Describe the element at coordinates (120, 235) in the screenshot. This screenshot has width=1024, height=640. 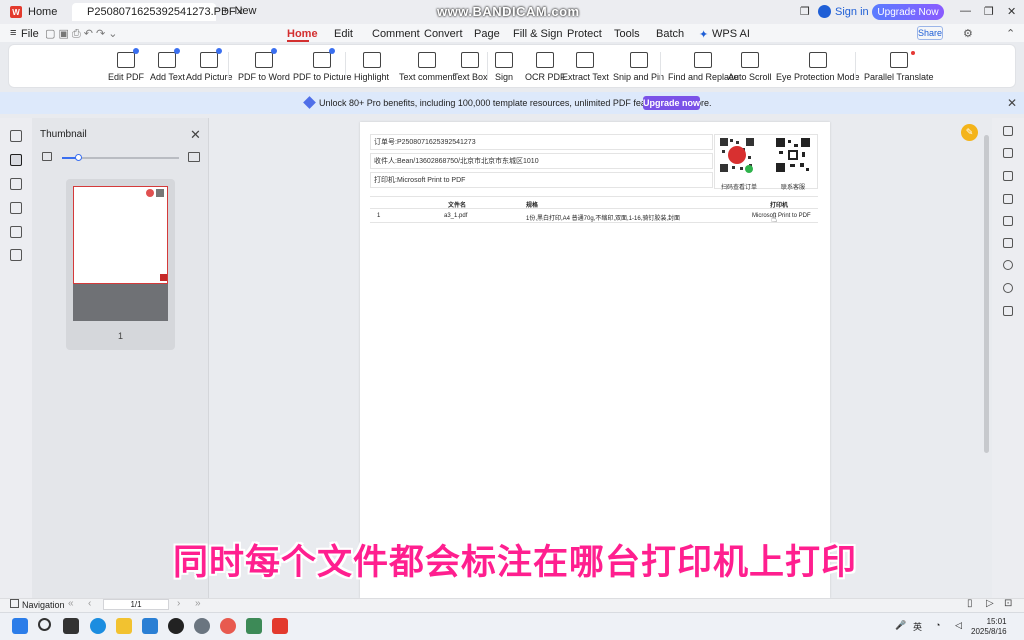
I see `thumbnail-page-preview` at that location.